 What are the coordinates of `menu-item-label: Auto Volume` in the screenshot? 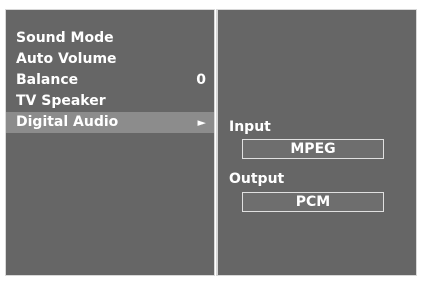 It's located at (66, 59).